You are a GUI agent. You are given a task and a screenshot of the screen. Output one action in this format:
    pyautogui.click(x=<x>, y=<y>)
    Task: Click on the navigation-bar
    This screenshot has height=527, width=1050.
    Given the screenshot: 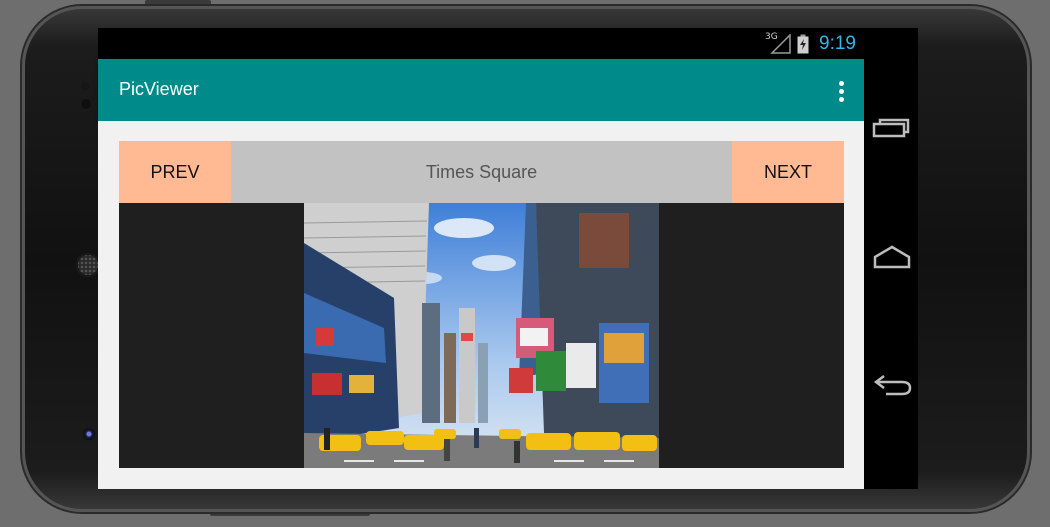 What is the action you would take?
    pyautogui.click(x=891, y=258)
    